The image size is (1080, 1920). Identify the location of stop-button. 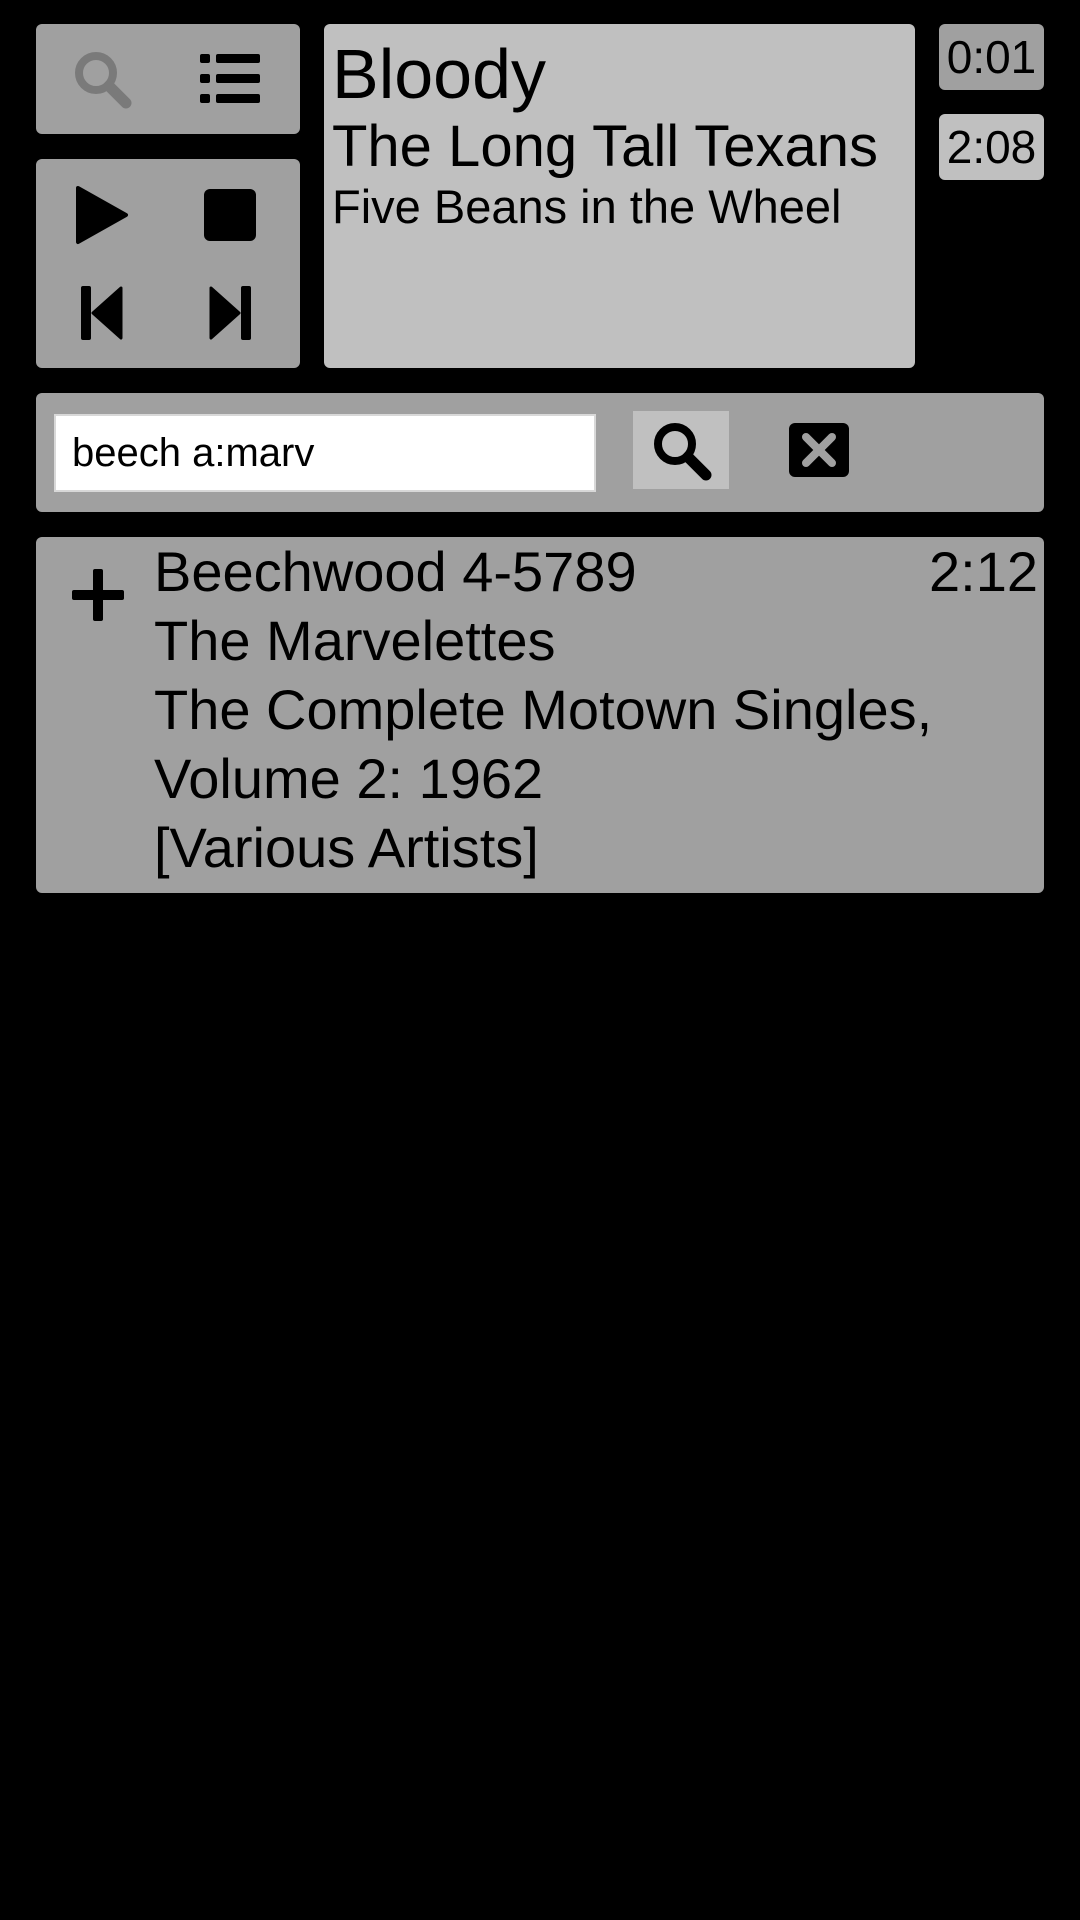
(230, 215).